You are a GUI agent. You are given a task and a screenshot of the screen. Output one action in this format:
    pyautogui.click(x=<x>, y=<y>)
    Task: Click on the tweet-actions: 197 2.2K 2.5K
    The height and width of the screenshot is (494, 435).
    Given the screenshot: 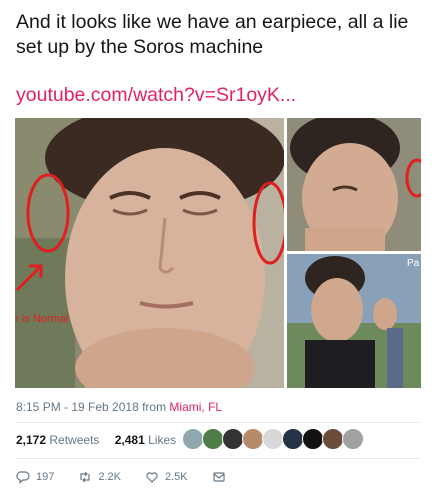 What is the action you would take?
    pyautogui.click(x=136, y=477)
    